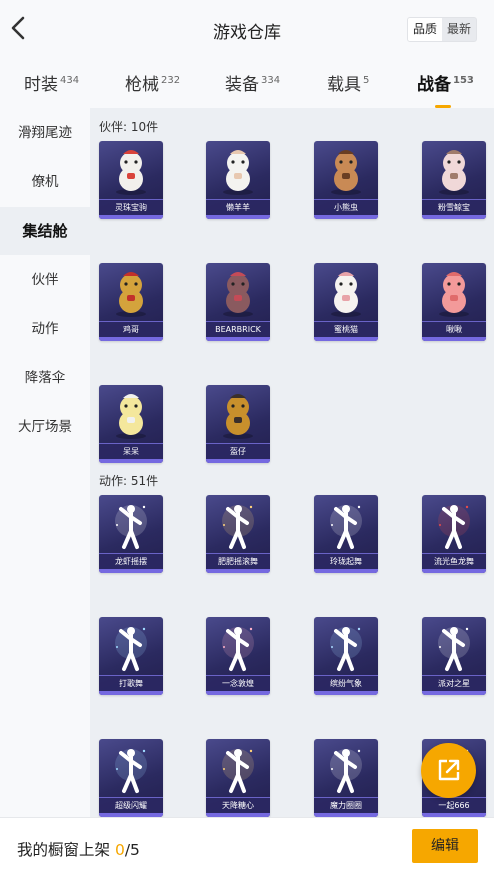 The width and height of the screenshot is (494, 875). I want to click on sidebar-item-assembly-pod: 集结舱, so click(45, 231).